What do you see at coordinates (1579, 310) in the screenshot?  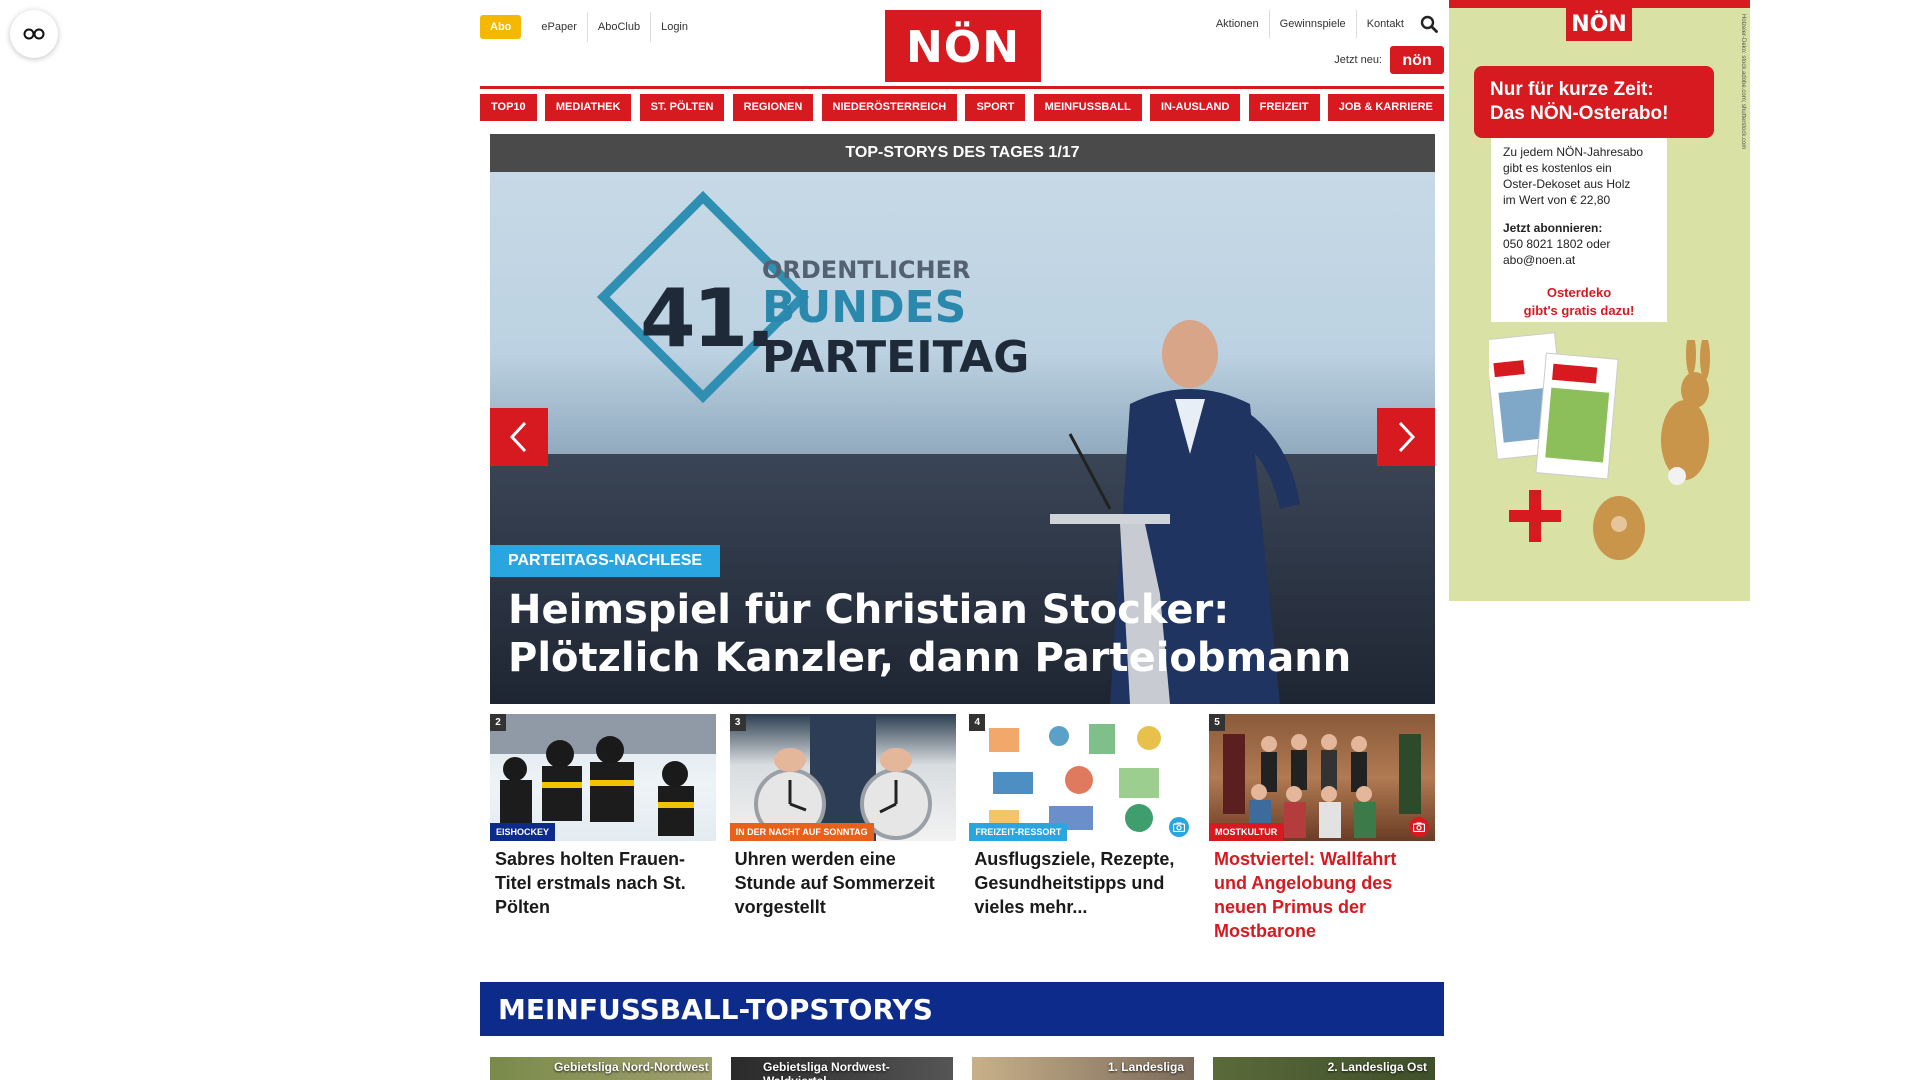 I see `ad-gift-line2: gibt's gratis dazu!` at bounding box center [1579, 310].